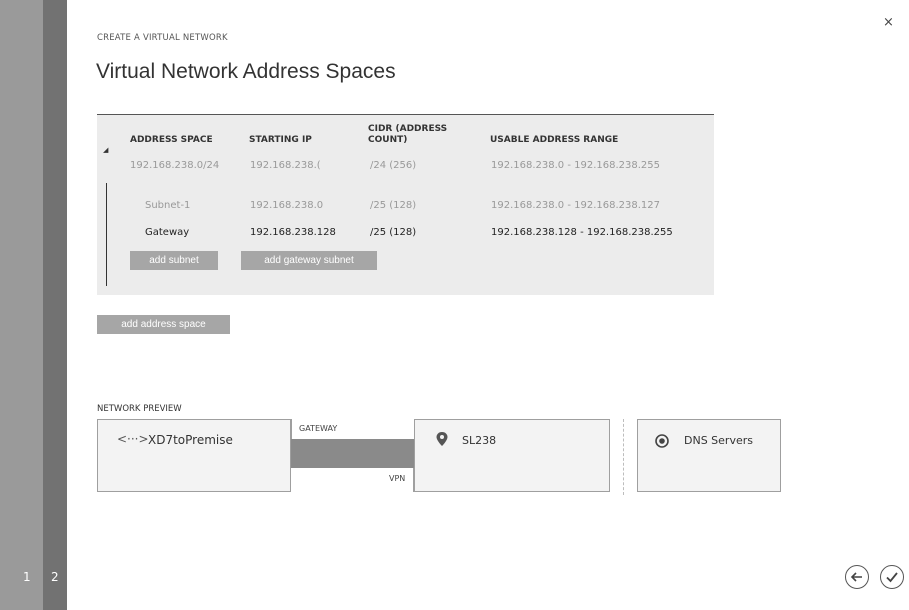 This screenshot has height=610, width=909. Describe the element at coordinates (318, 428) in the screenshot. I see `gateway-label: GATEWAY` at that location.